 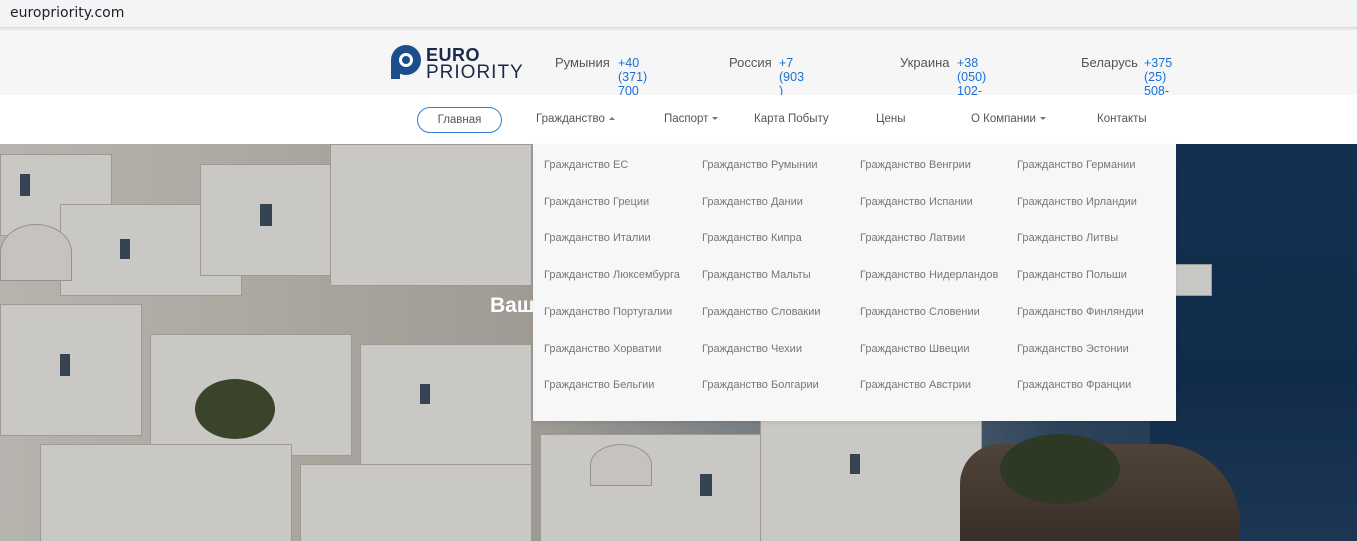 What do you see at coordinates (602, 349) in the screenshot?
I see `dropdown-item-croatia: Гражданство Хорватии` at bounding box center [602, 349].